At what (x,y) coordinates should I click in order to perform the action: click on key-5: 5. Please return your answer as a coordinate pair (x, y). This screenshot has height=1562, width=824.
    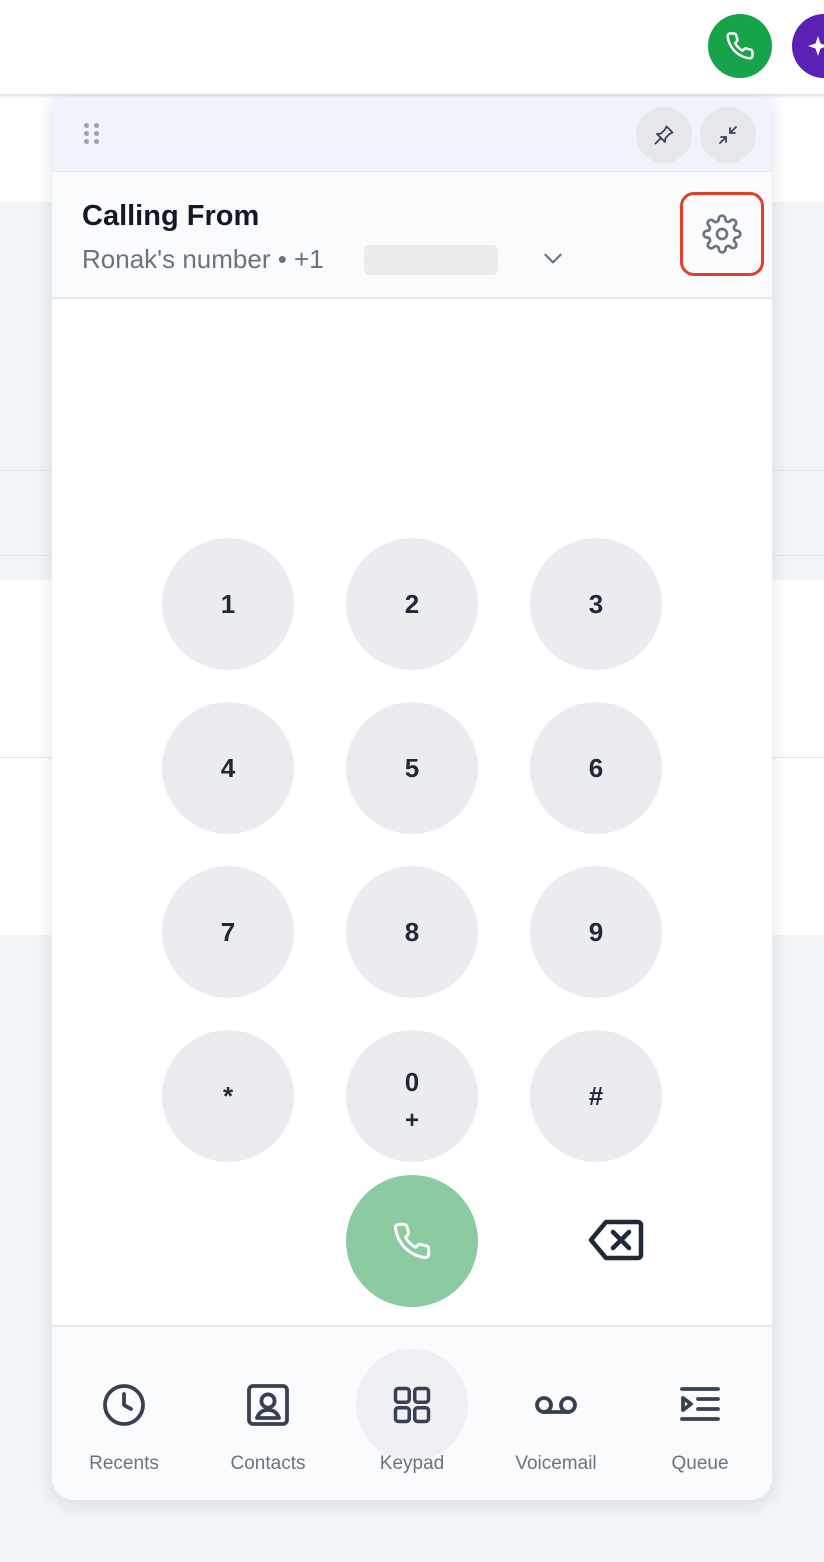
    Looking at the image, I should click on (412, 768).